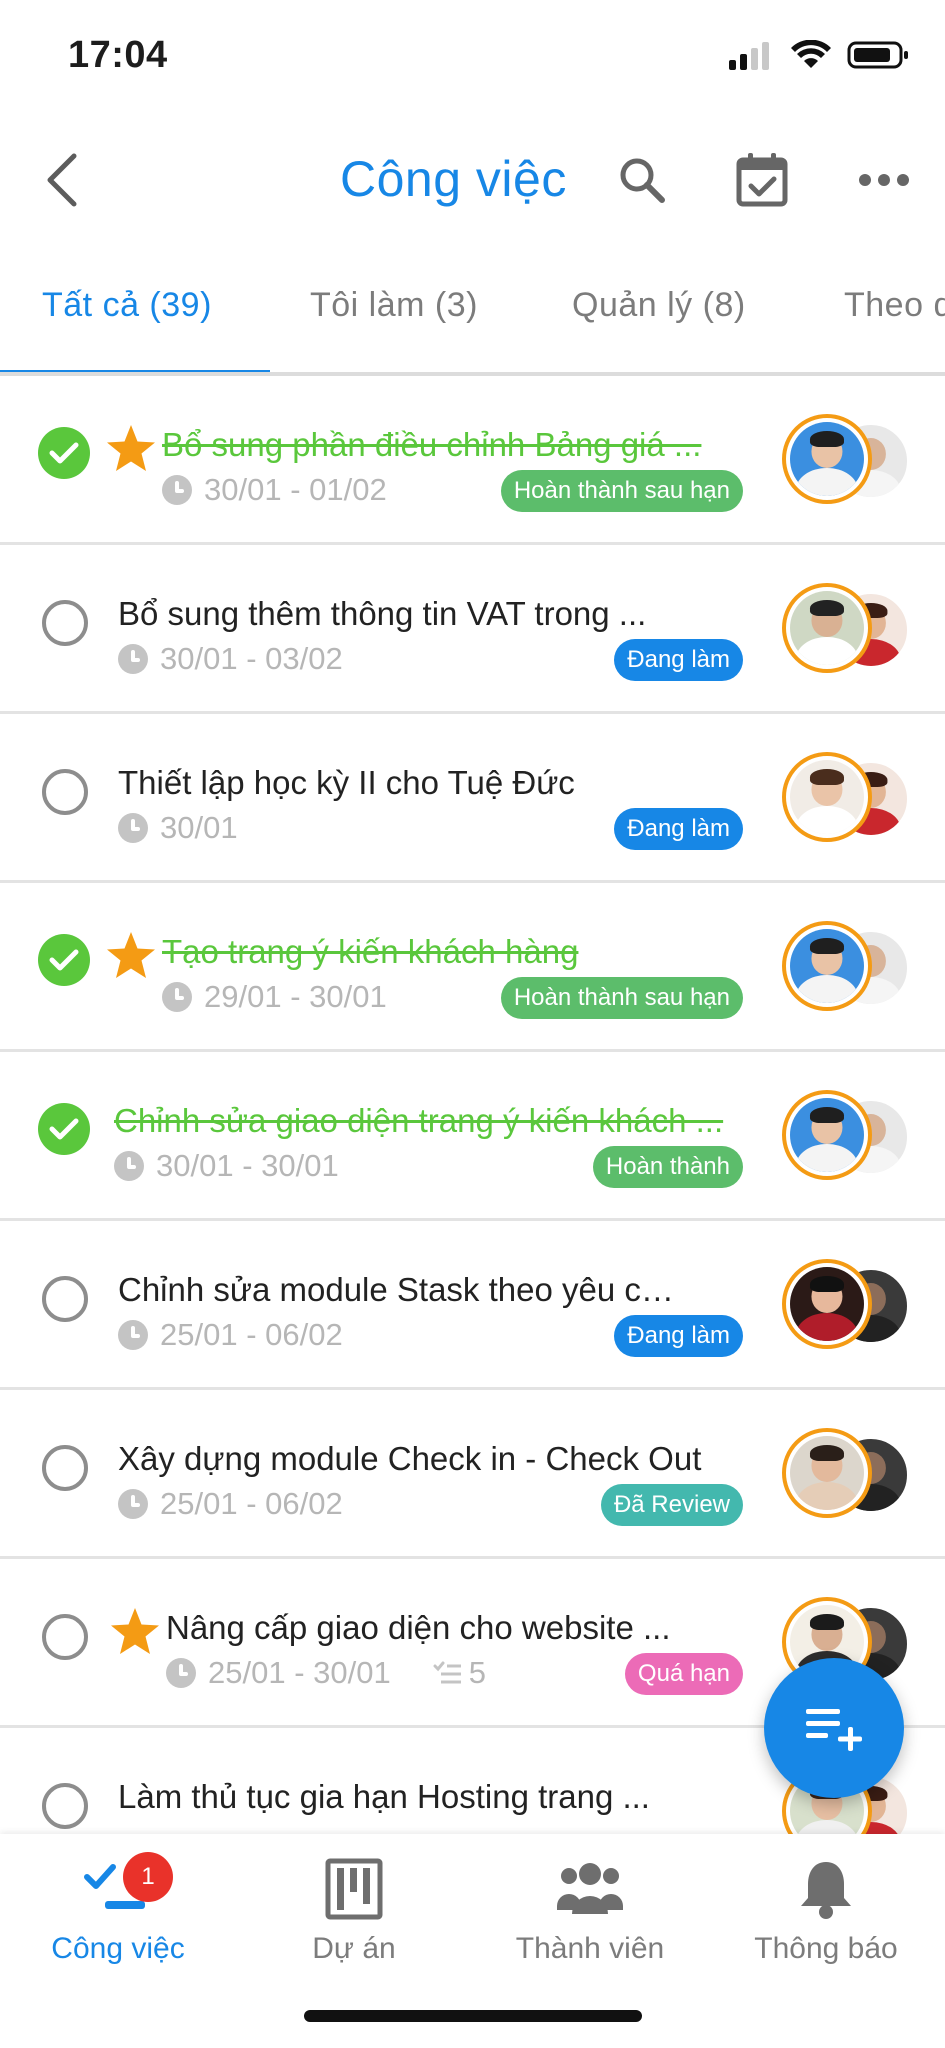 This screenshot has width=945, height=2048. I want to click on nav-label: Thành viên, so click(590, 1948).